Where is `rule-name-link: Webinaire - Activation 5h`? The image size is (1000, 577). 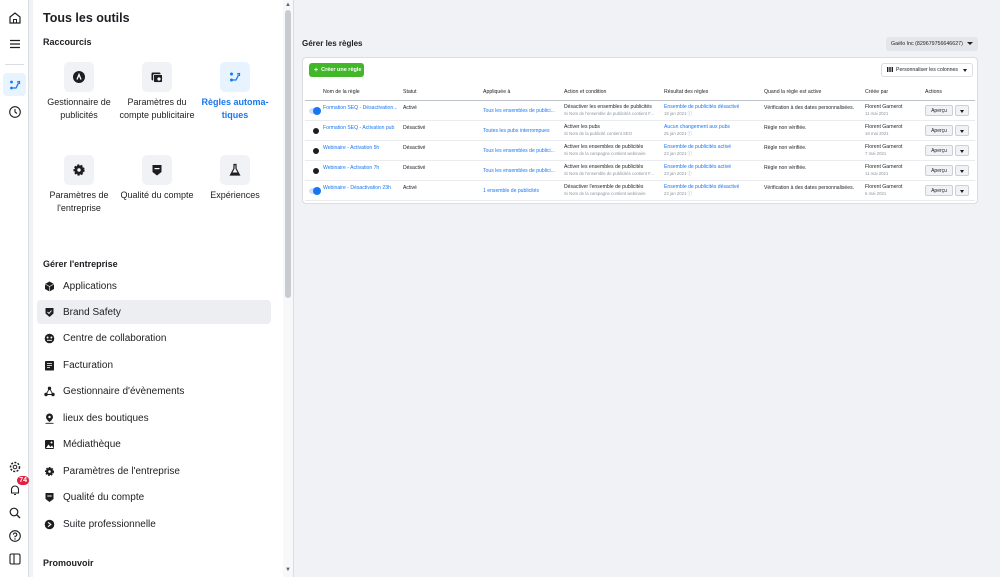
rule-name-link: Webinaire - Activation 5h is located at coordinates (361, 148).